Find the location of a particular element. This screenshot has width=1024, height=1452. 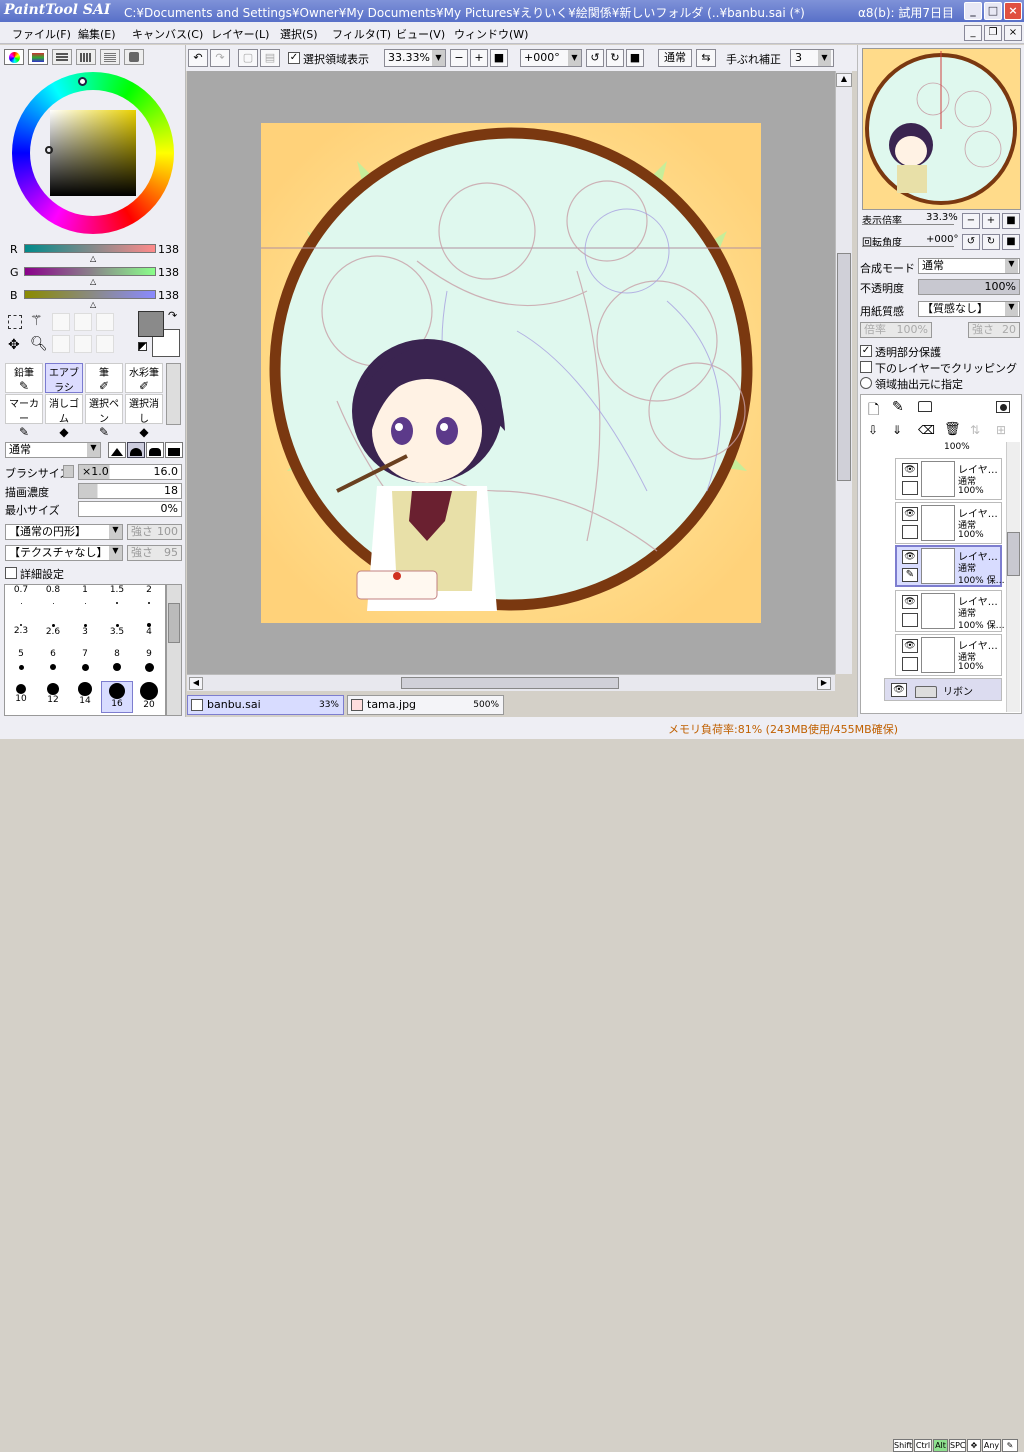

texture-strength: 強さ 95 is located at coordinates (154, 553).